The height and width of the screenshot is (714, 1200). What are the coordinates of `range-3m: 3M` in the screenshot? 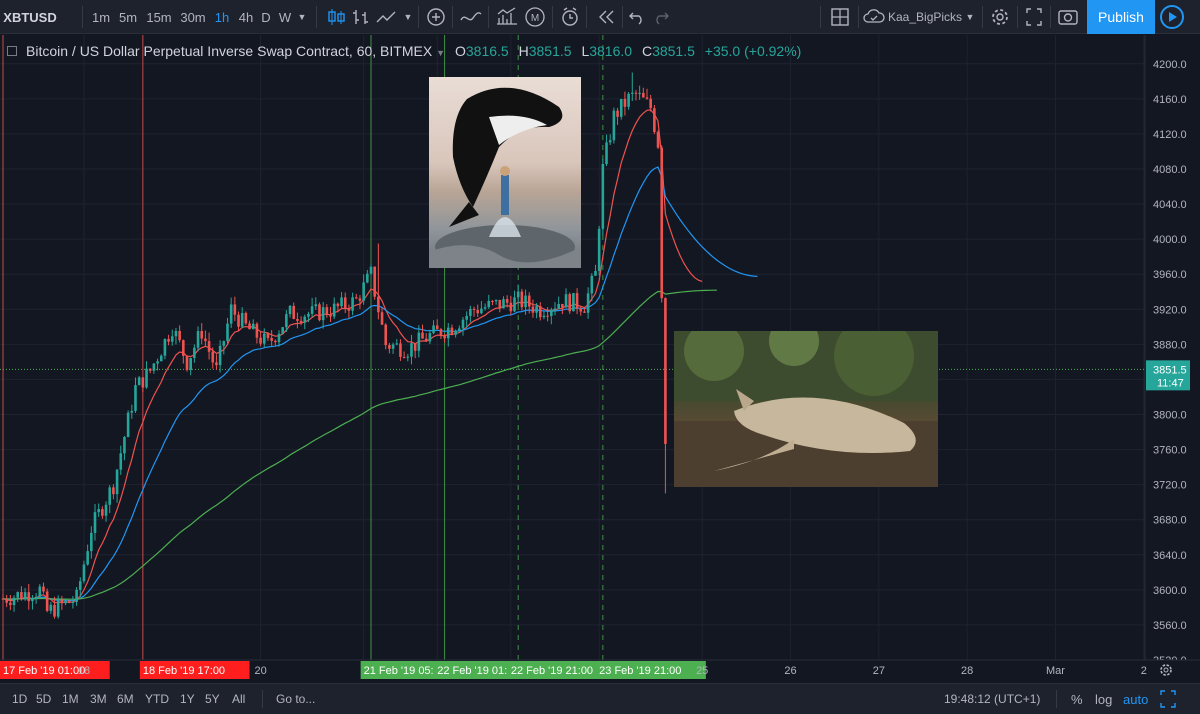 It's located at (98, 699).